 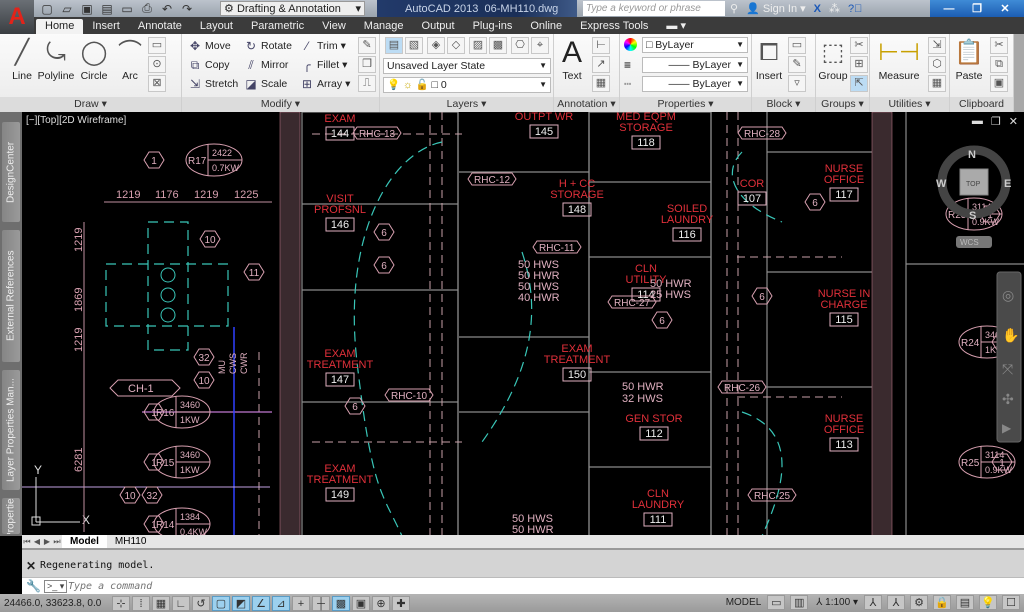 What do you see at coordinates (281, 603) in the screenshot?
I see `ducs-toggle: ⊿` at bounding box center [281, 603].